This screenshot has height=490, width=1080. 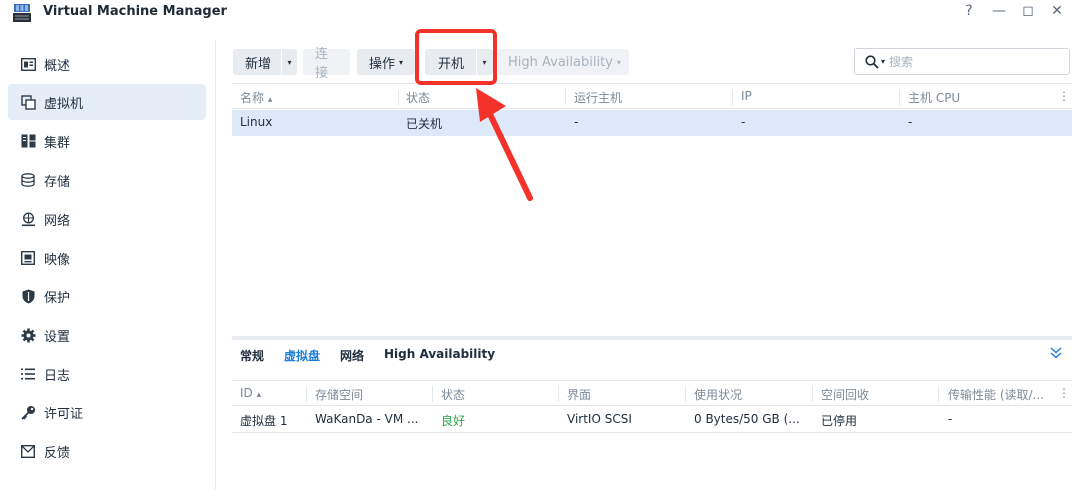 I want to click on create-button: 新增 ▾, so click(x=265, y=62).